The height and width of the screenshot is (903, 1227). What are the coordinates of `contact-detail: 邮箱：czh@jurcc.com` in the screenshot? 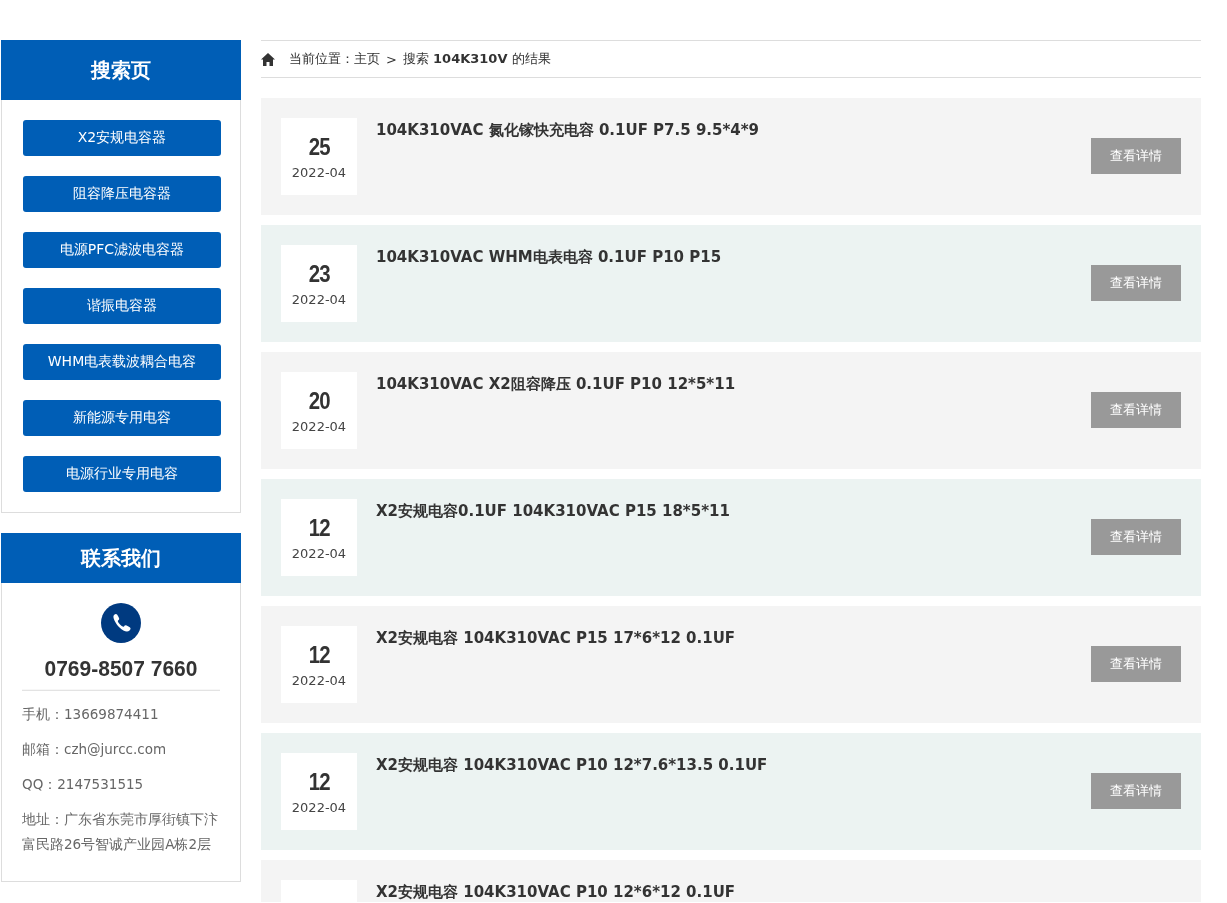 It's located at (95, 749).